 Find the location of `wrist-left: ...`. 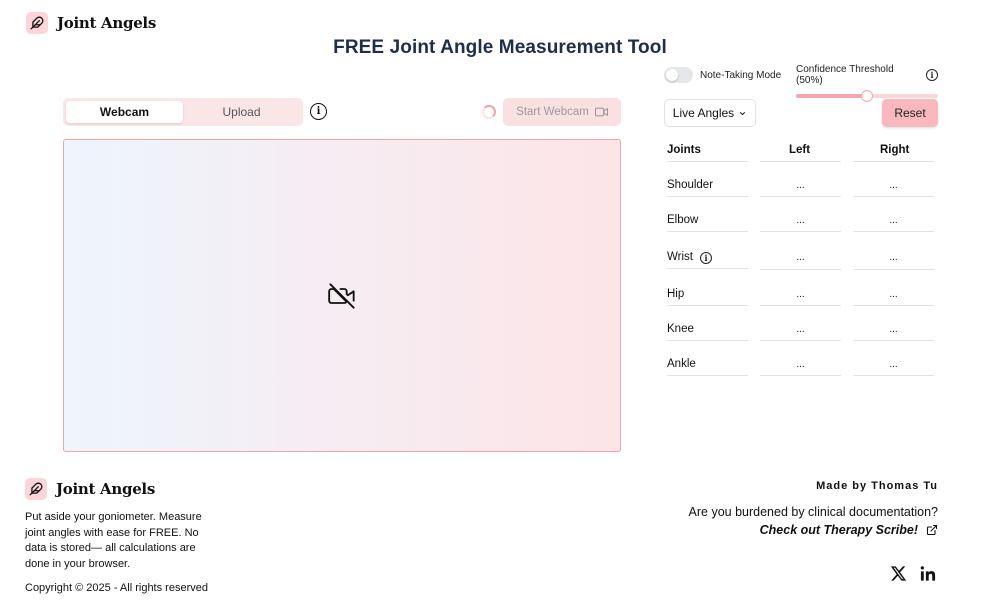

wrist-left: ... is located at coordinates (800, 257).